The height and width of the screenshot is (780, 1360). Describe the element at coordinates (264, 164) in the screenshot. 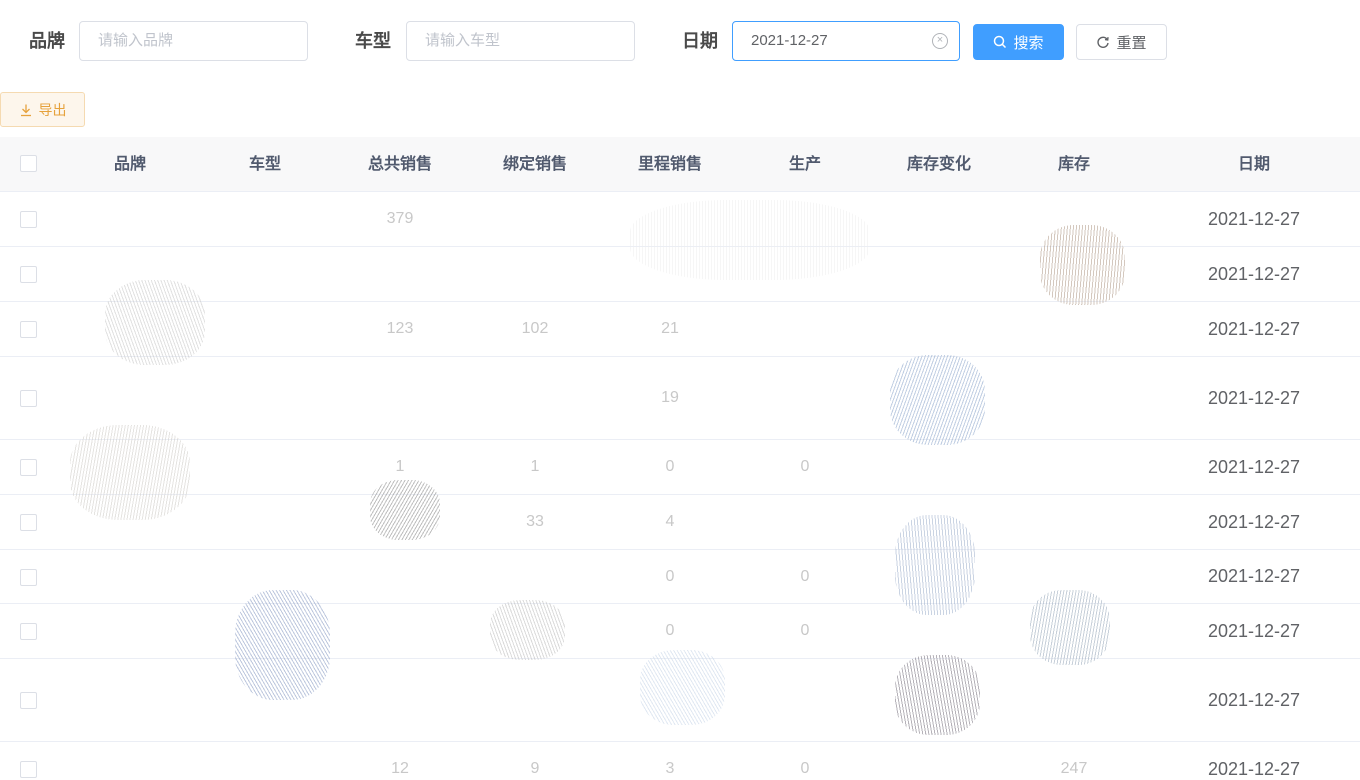

I see `column-header-model: 车型` at that location.